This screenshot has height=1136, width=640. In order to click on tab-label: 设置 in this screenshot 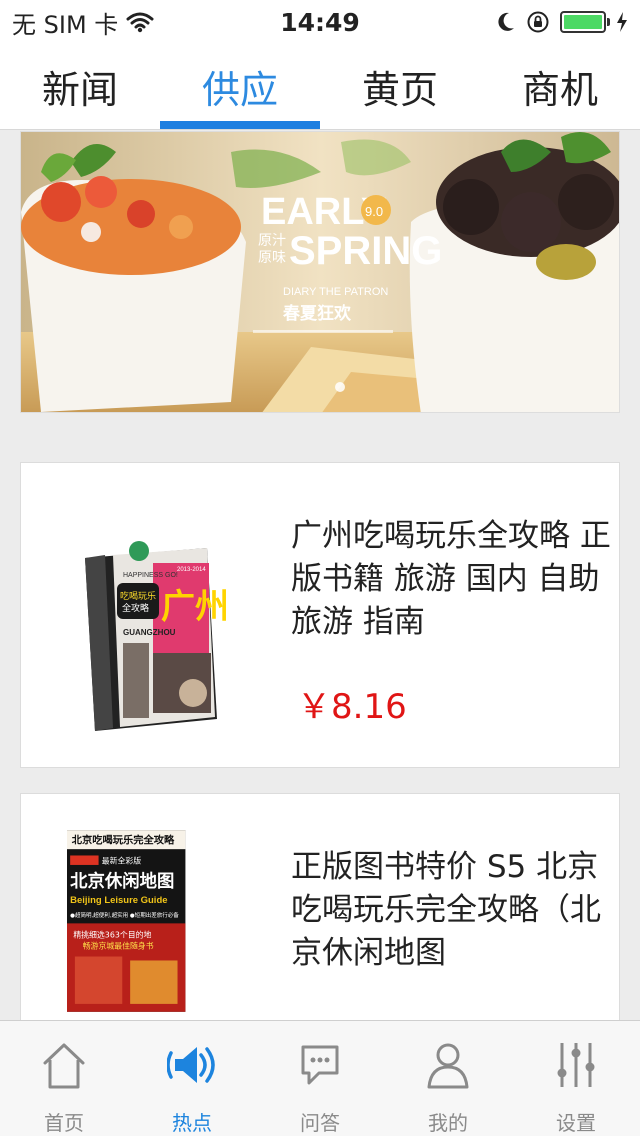, I will do `click(576, 1123)`.